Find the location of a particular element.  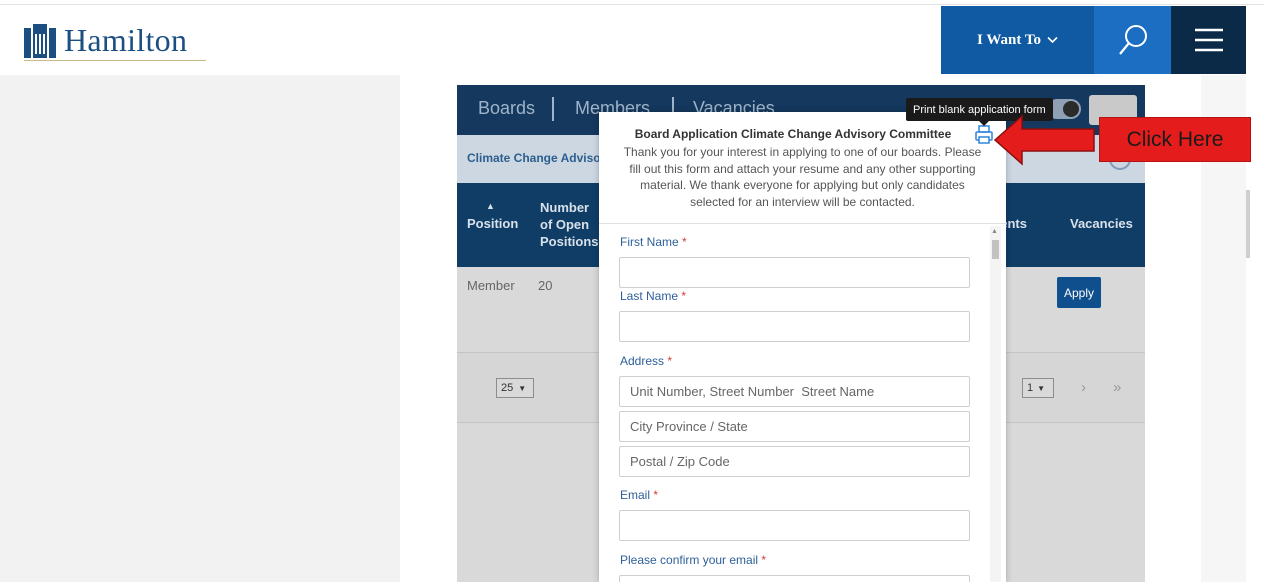

postal-code-input is located at coordinates (794, 461).